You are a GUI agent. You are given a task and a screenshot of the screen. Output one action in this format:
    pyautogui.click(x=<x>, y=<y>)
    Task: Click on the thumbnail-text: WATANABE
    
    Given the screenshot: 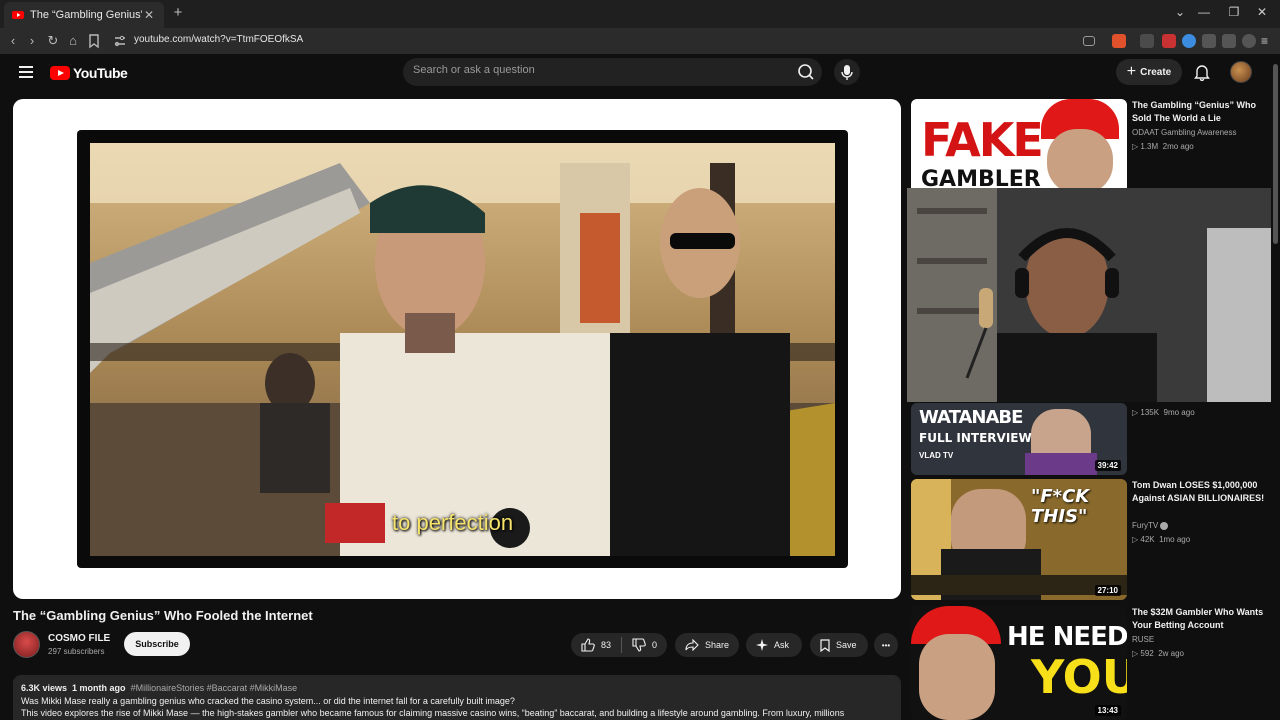 What is the action you would take?
    pyautogui.click(x=971, y=417)
    